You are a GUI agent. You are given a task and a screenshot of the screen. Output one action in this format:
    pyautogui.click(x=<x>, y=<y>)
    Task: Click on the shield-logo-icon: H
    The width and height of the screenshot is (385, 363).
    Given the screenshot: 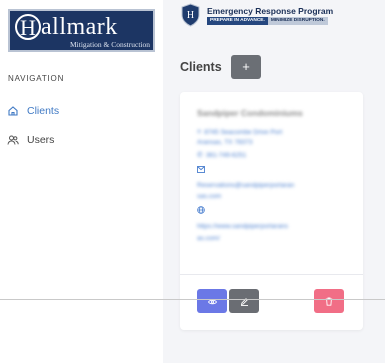 What is the action you would take?
    pyautogui.click(x=190, y=15)
    